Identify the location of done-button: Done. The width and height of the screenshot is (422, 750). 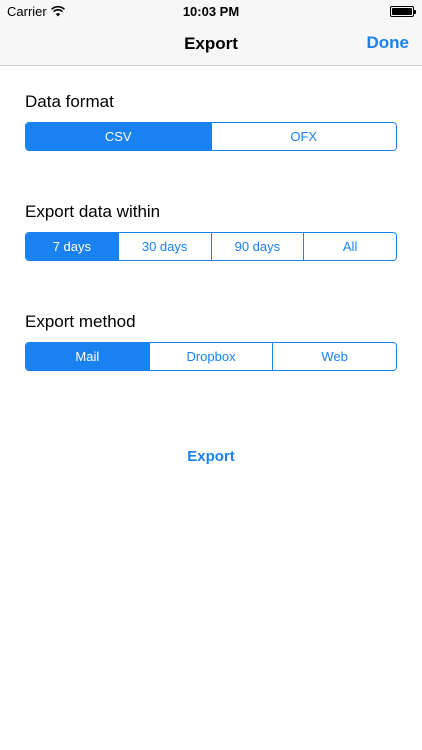
(388, 43).